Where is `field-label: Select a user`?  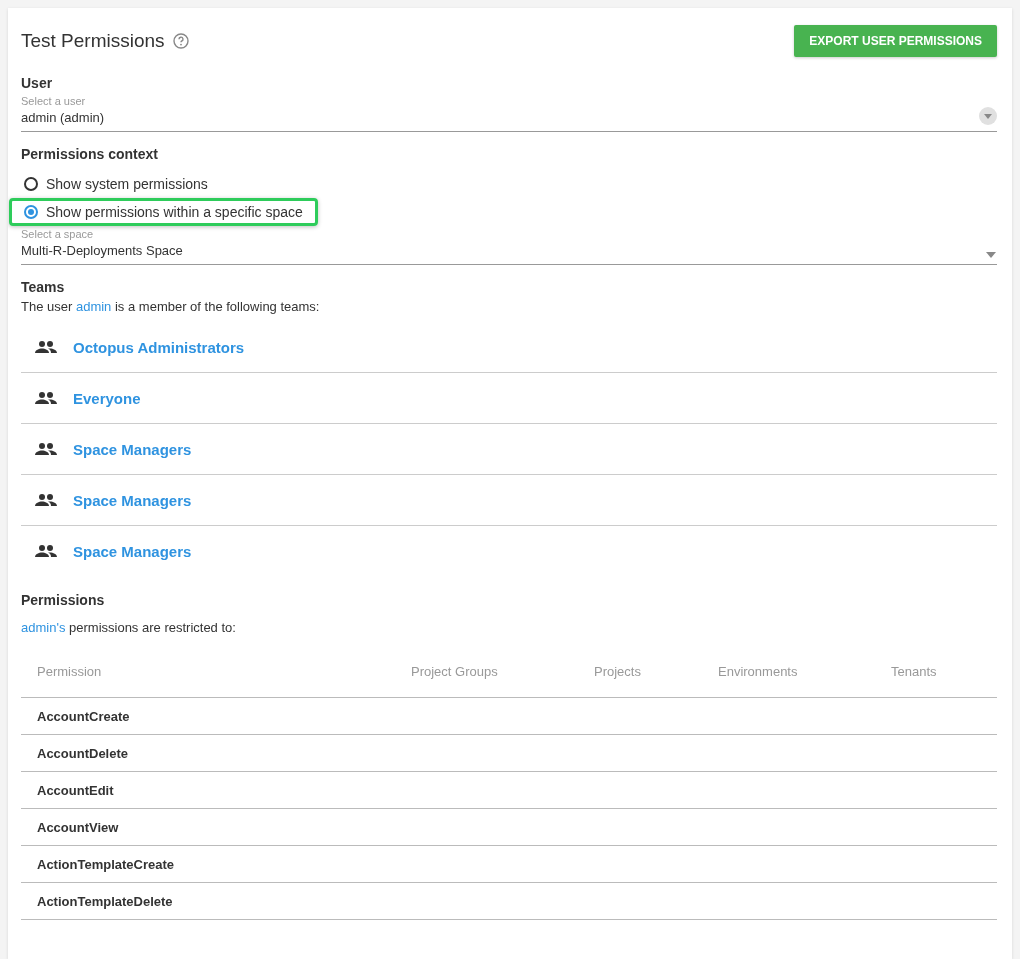 field-label: Select a user is located at coordinates (54, 101).